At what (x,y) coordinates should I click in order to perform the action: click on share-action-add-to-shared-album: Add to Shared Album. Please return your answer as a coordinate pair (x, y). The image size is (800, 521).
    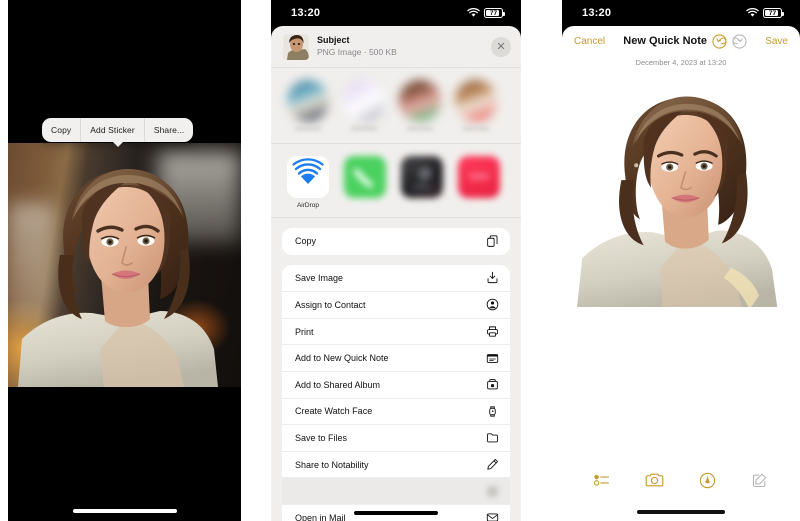
    Looking at the image, I should click on (396, 384).